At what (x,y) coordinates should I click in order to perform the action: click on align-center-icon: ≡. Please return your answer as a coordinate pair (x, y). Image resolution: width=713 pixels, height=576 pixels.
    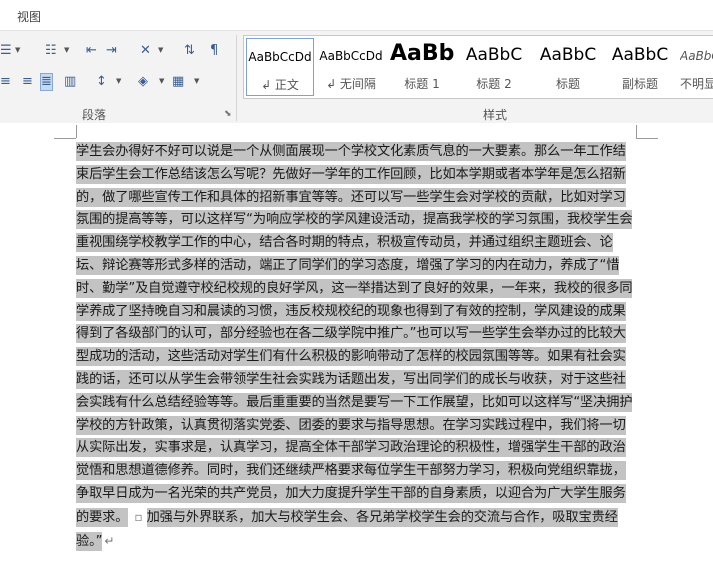
    Looking at the image, I should click on (5, 82).